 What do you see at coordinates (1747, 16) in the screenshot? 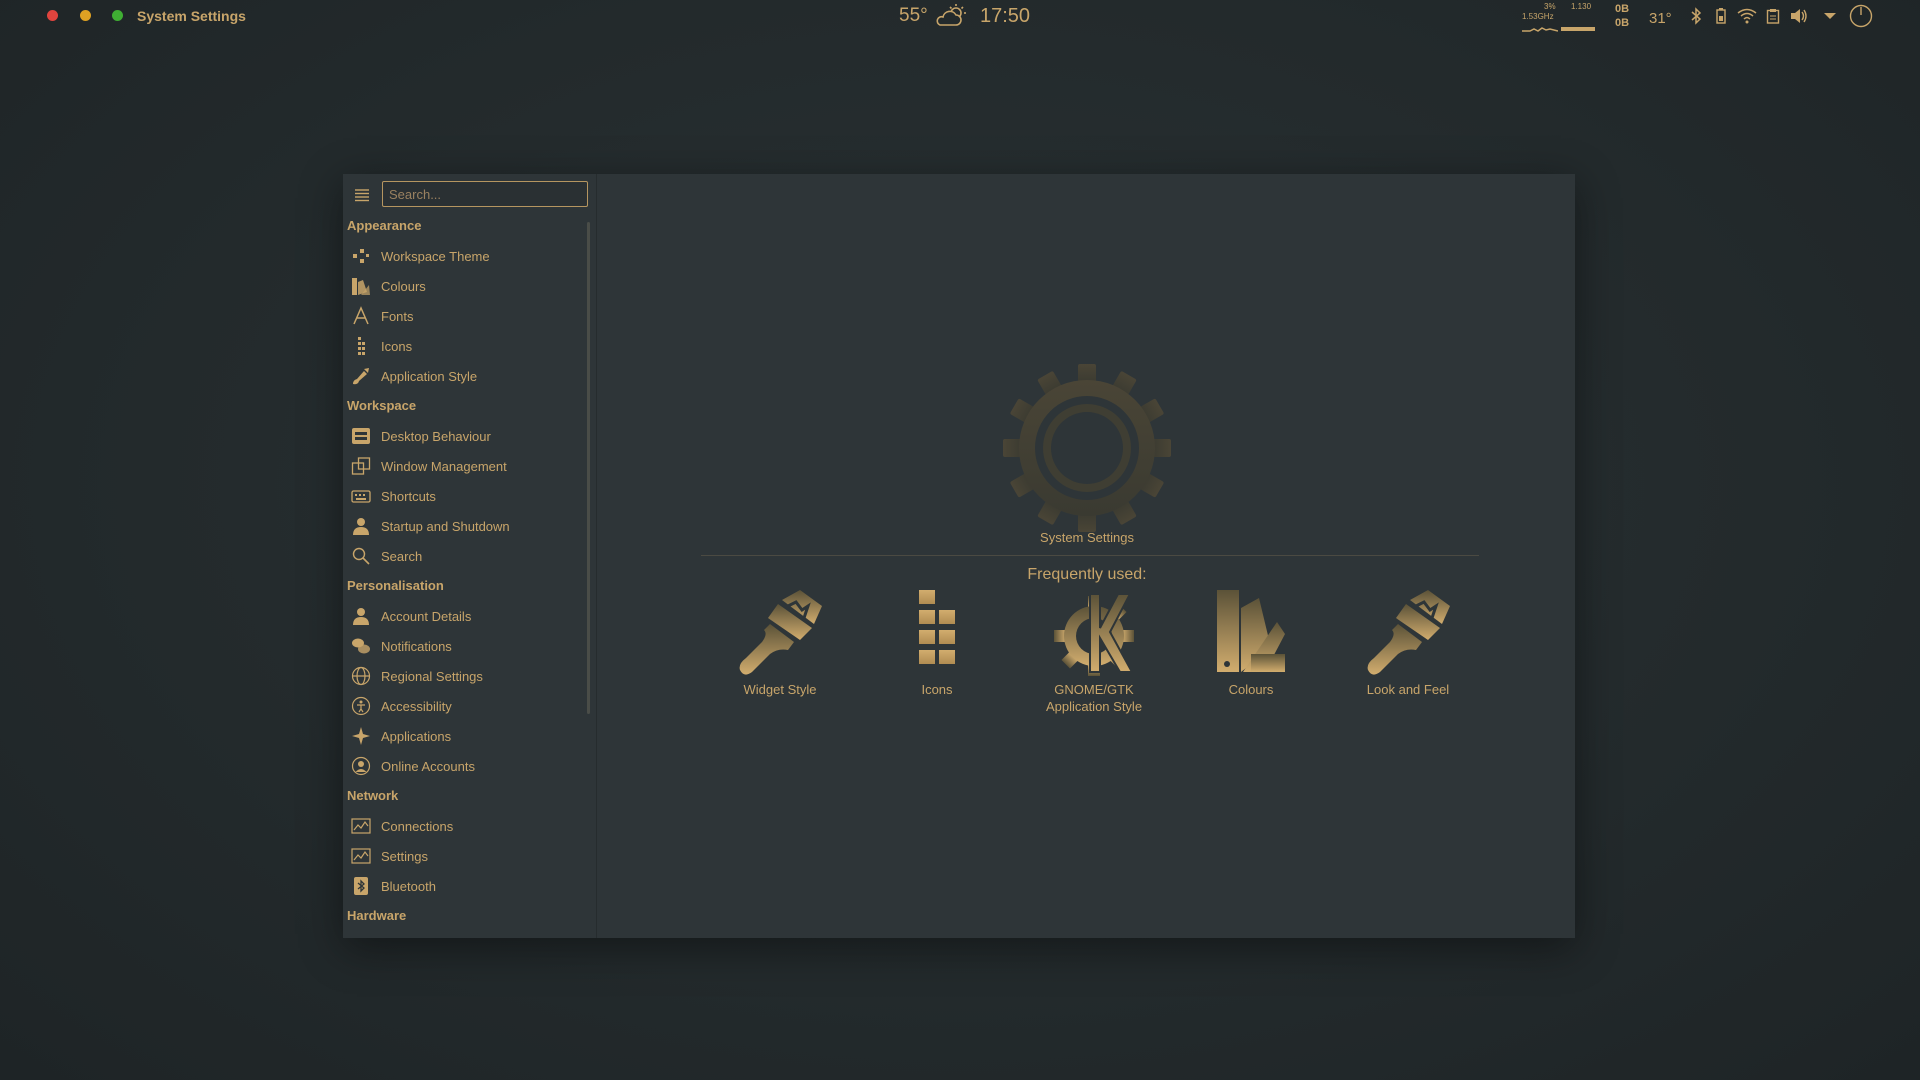
I see `wifi-icon` at bounding box center [1747, 16].